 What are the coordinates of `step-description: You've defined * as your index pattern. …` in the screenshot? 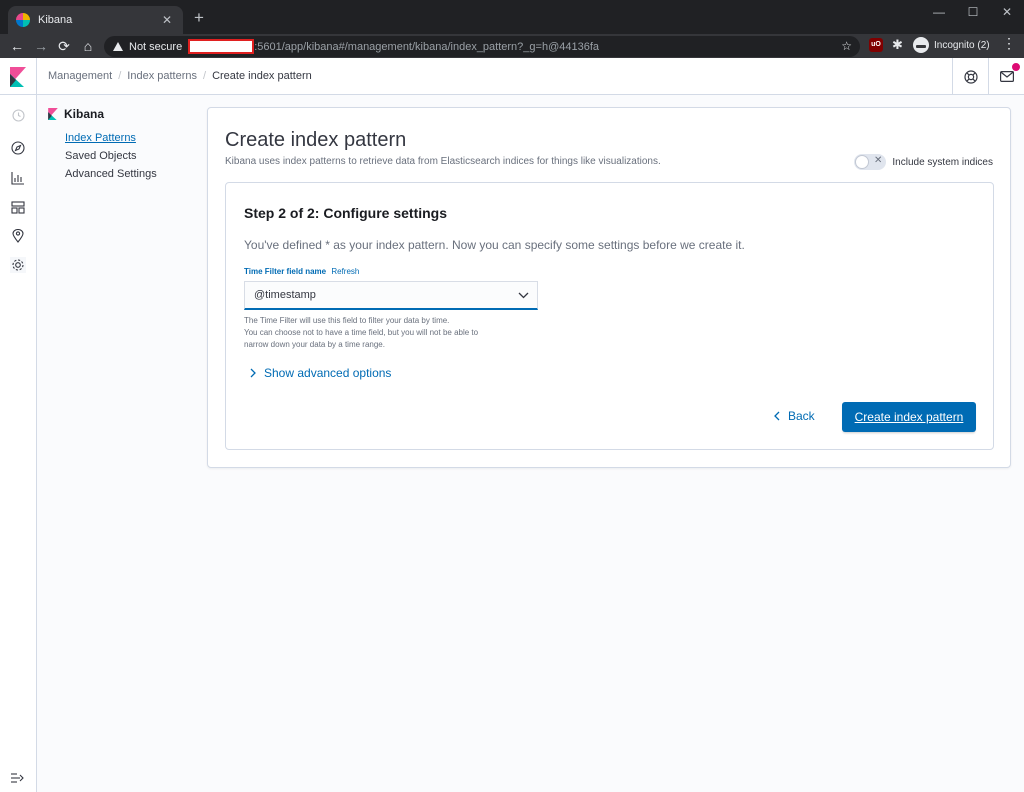 It's located at (494, 245).